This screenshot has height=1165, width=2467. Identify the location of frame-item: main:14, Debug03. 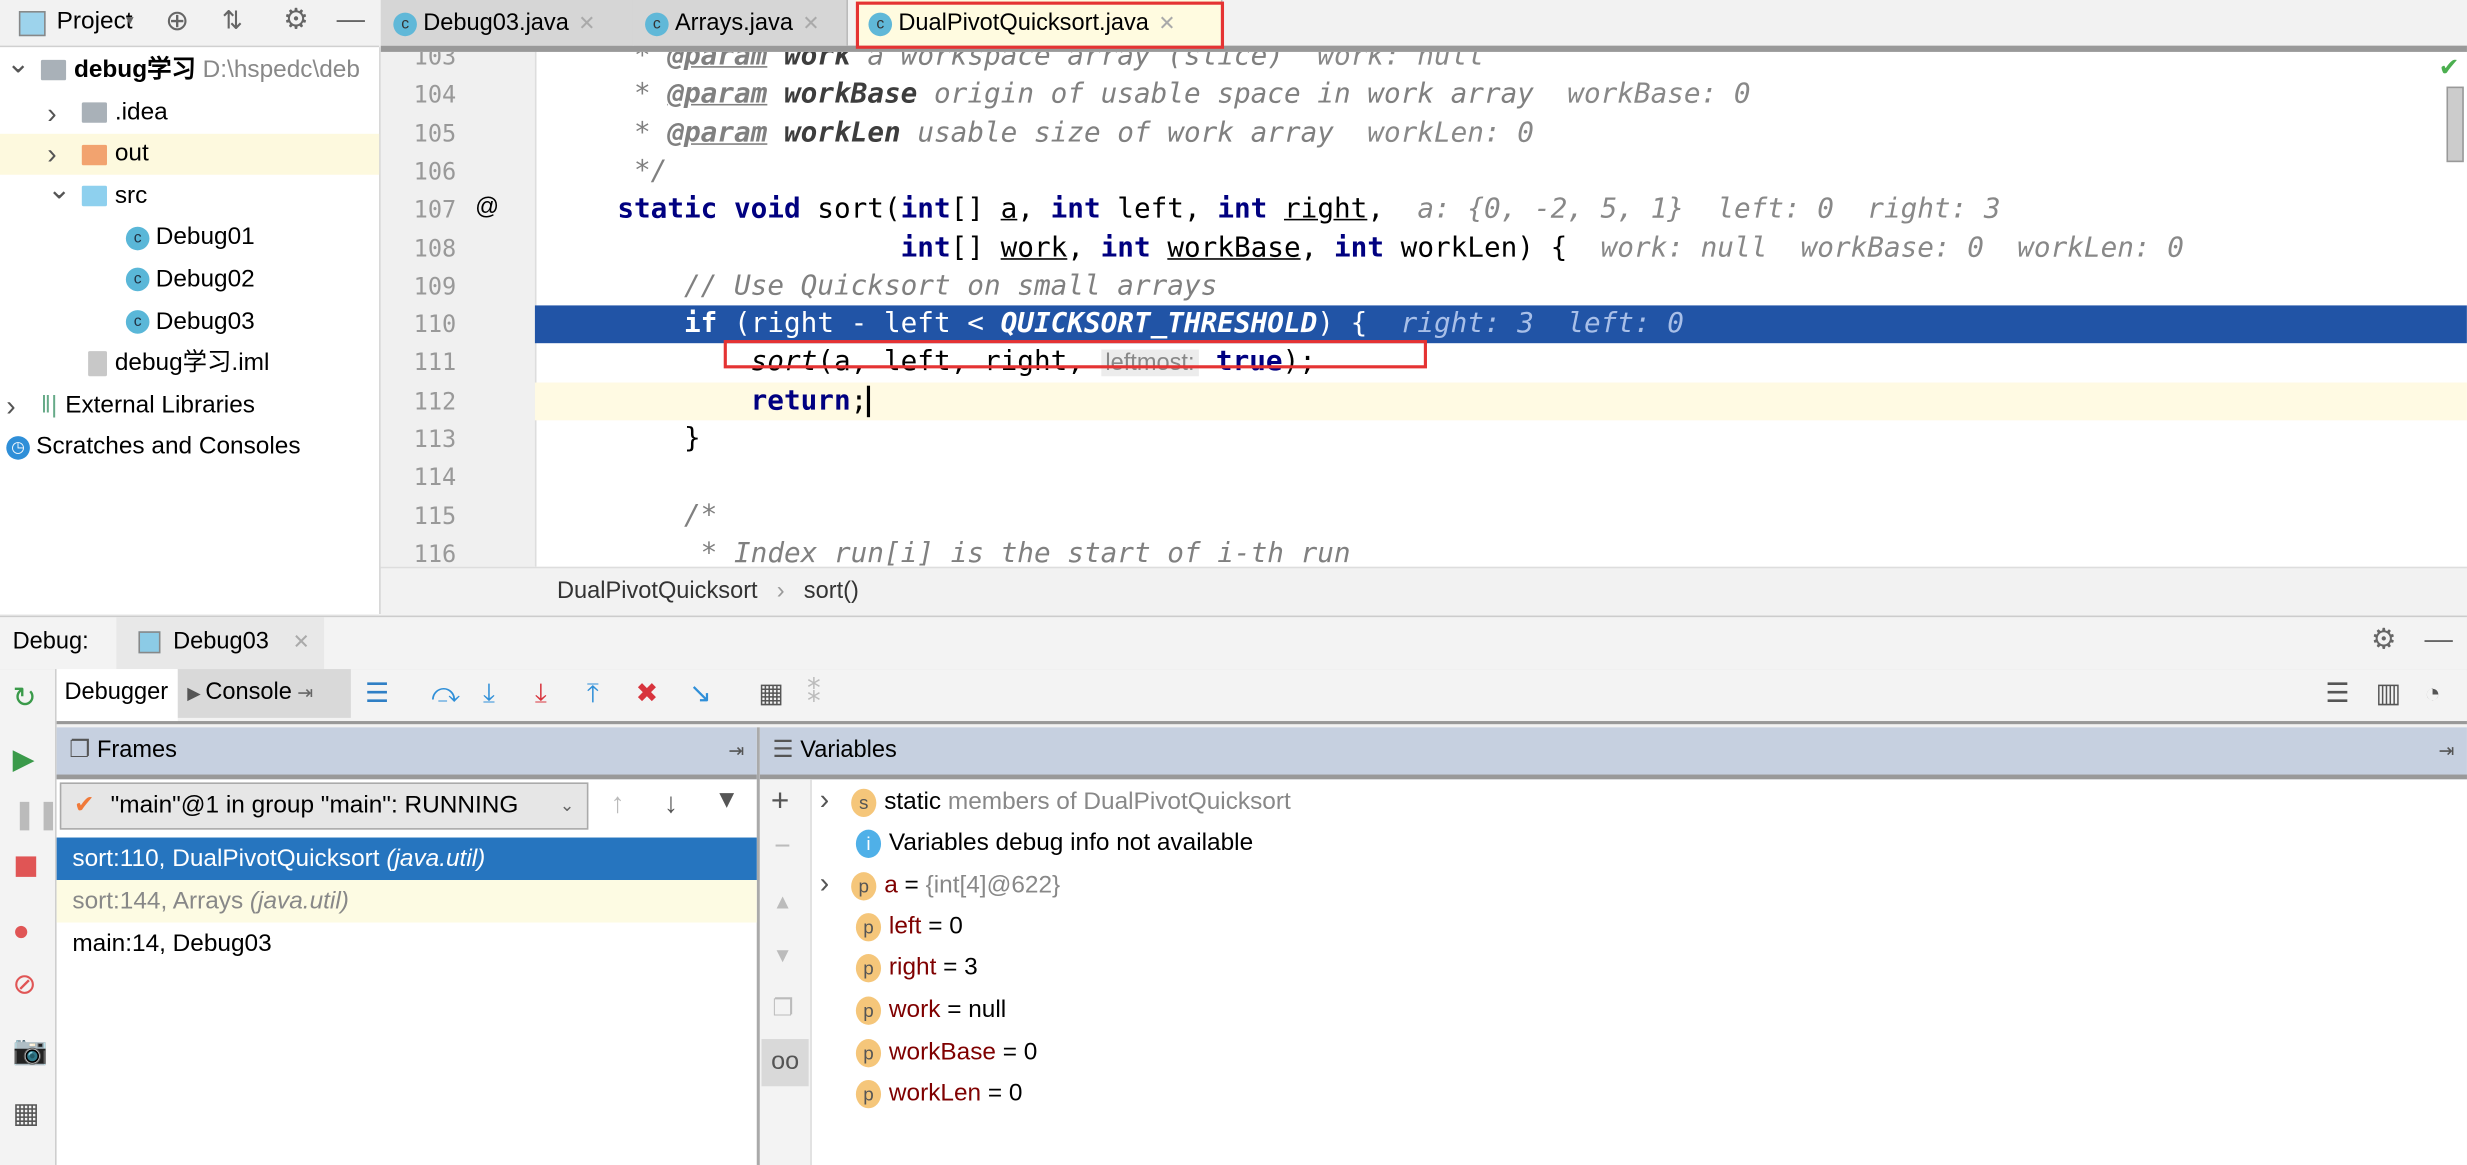
(407, 944).